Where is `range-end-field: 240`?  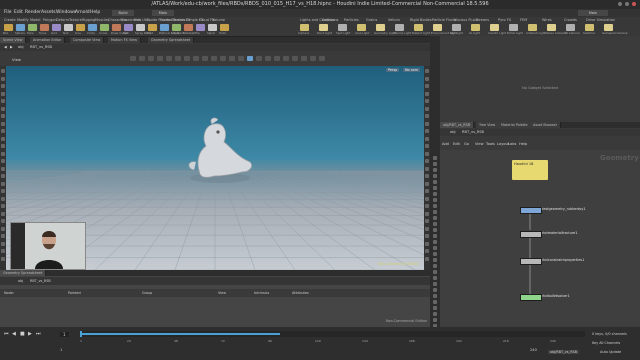 range-end-field: 240 is located at coordinates (533, 350).